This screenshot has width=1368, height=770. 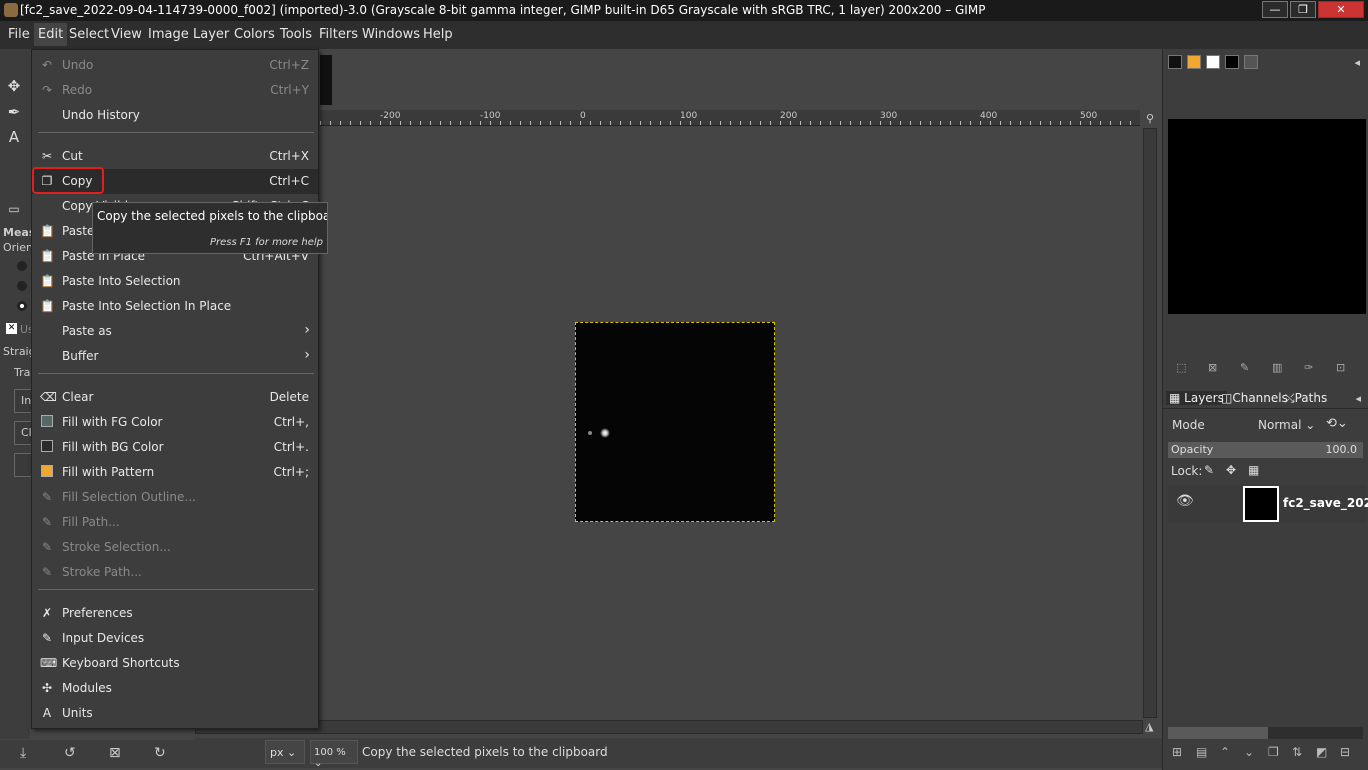 What do you see at coordinates (1341, 9) in the screenshot?
I see `close-button: ✕` at bounding box center [1341, 9].